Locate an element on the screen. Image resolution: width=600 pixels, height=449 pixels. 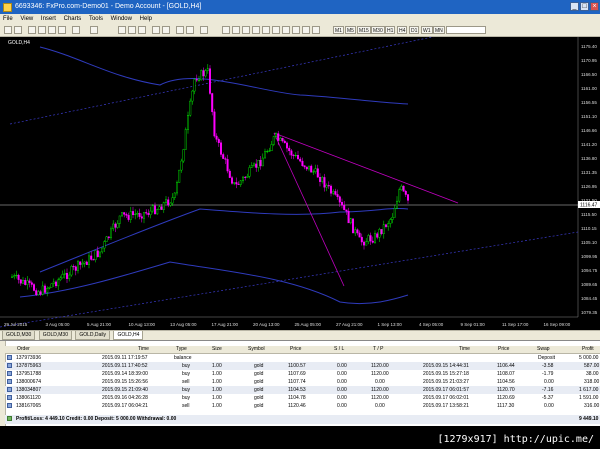
cell-profit: 1 591.00 is located at coordinates (589, 398).